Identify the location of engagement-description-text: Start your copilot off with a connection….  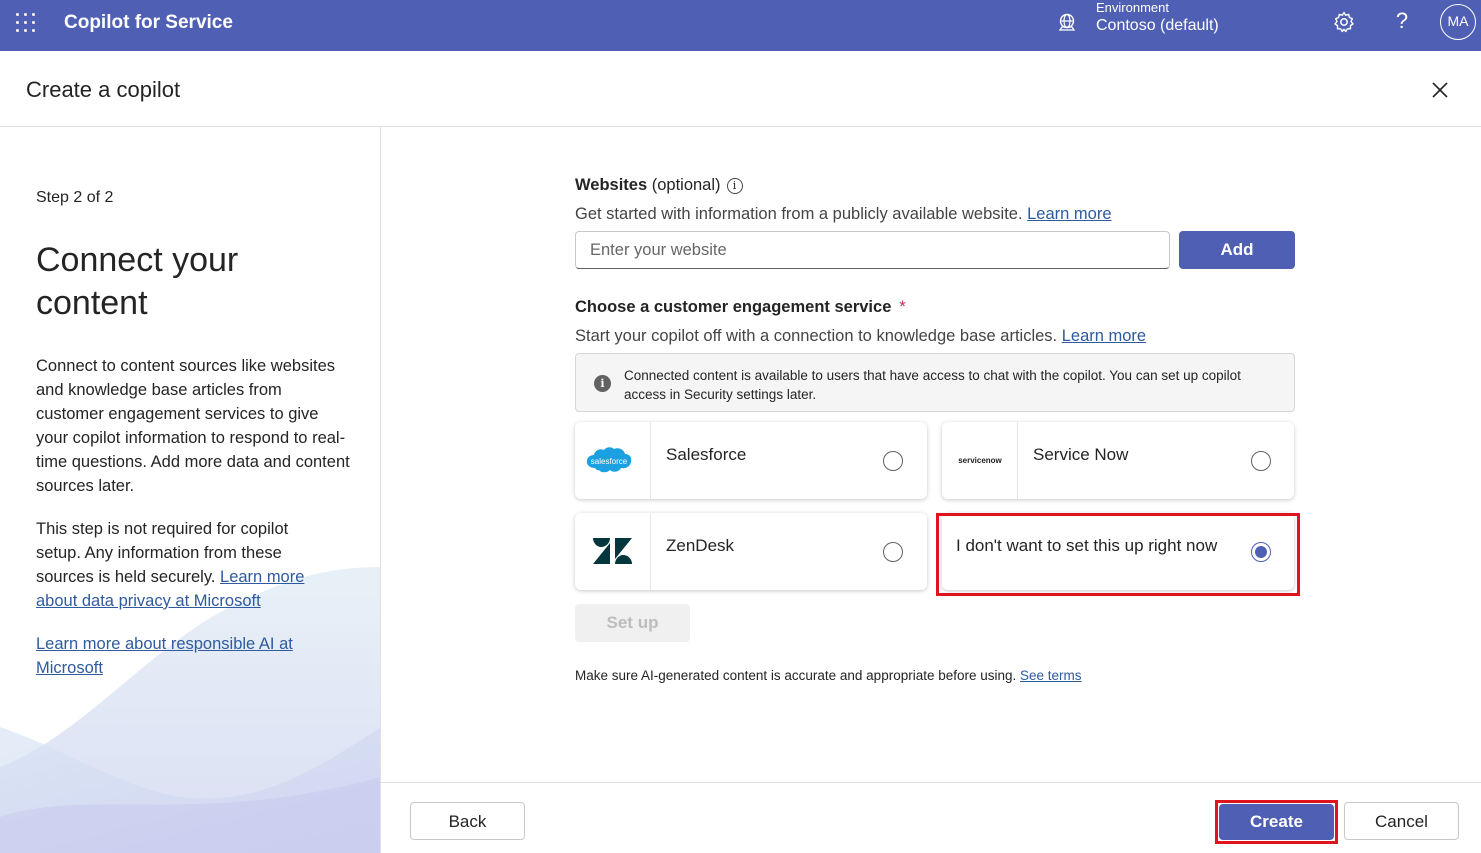
(818, 336).